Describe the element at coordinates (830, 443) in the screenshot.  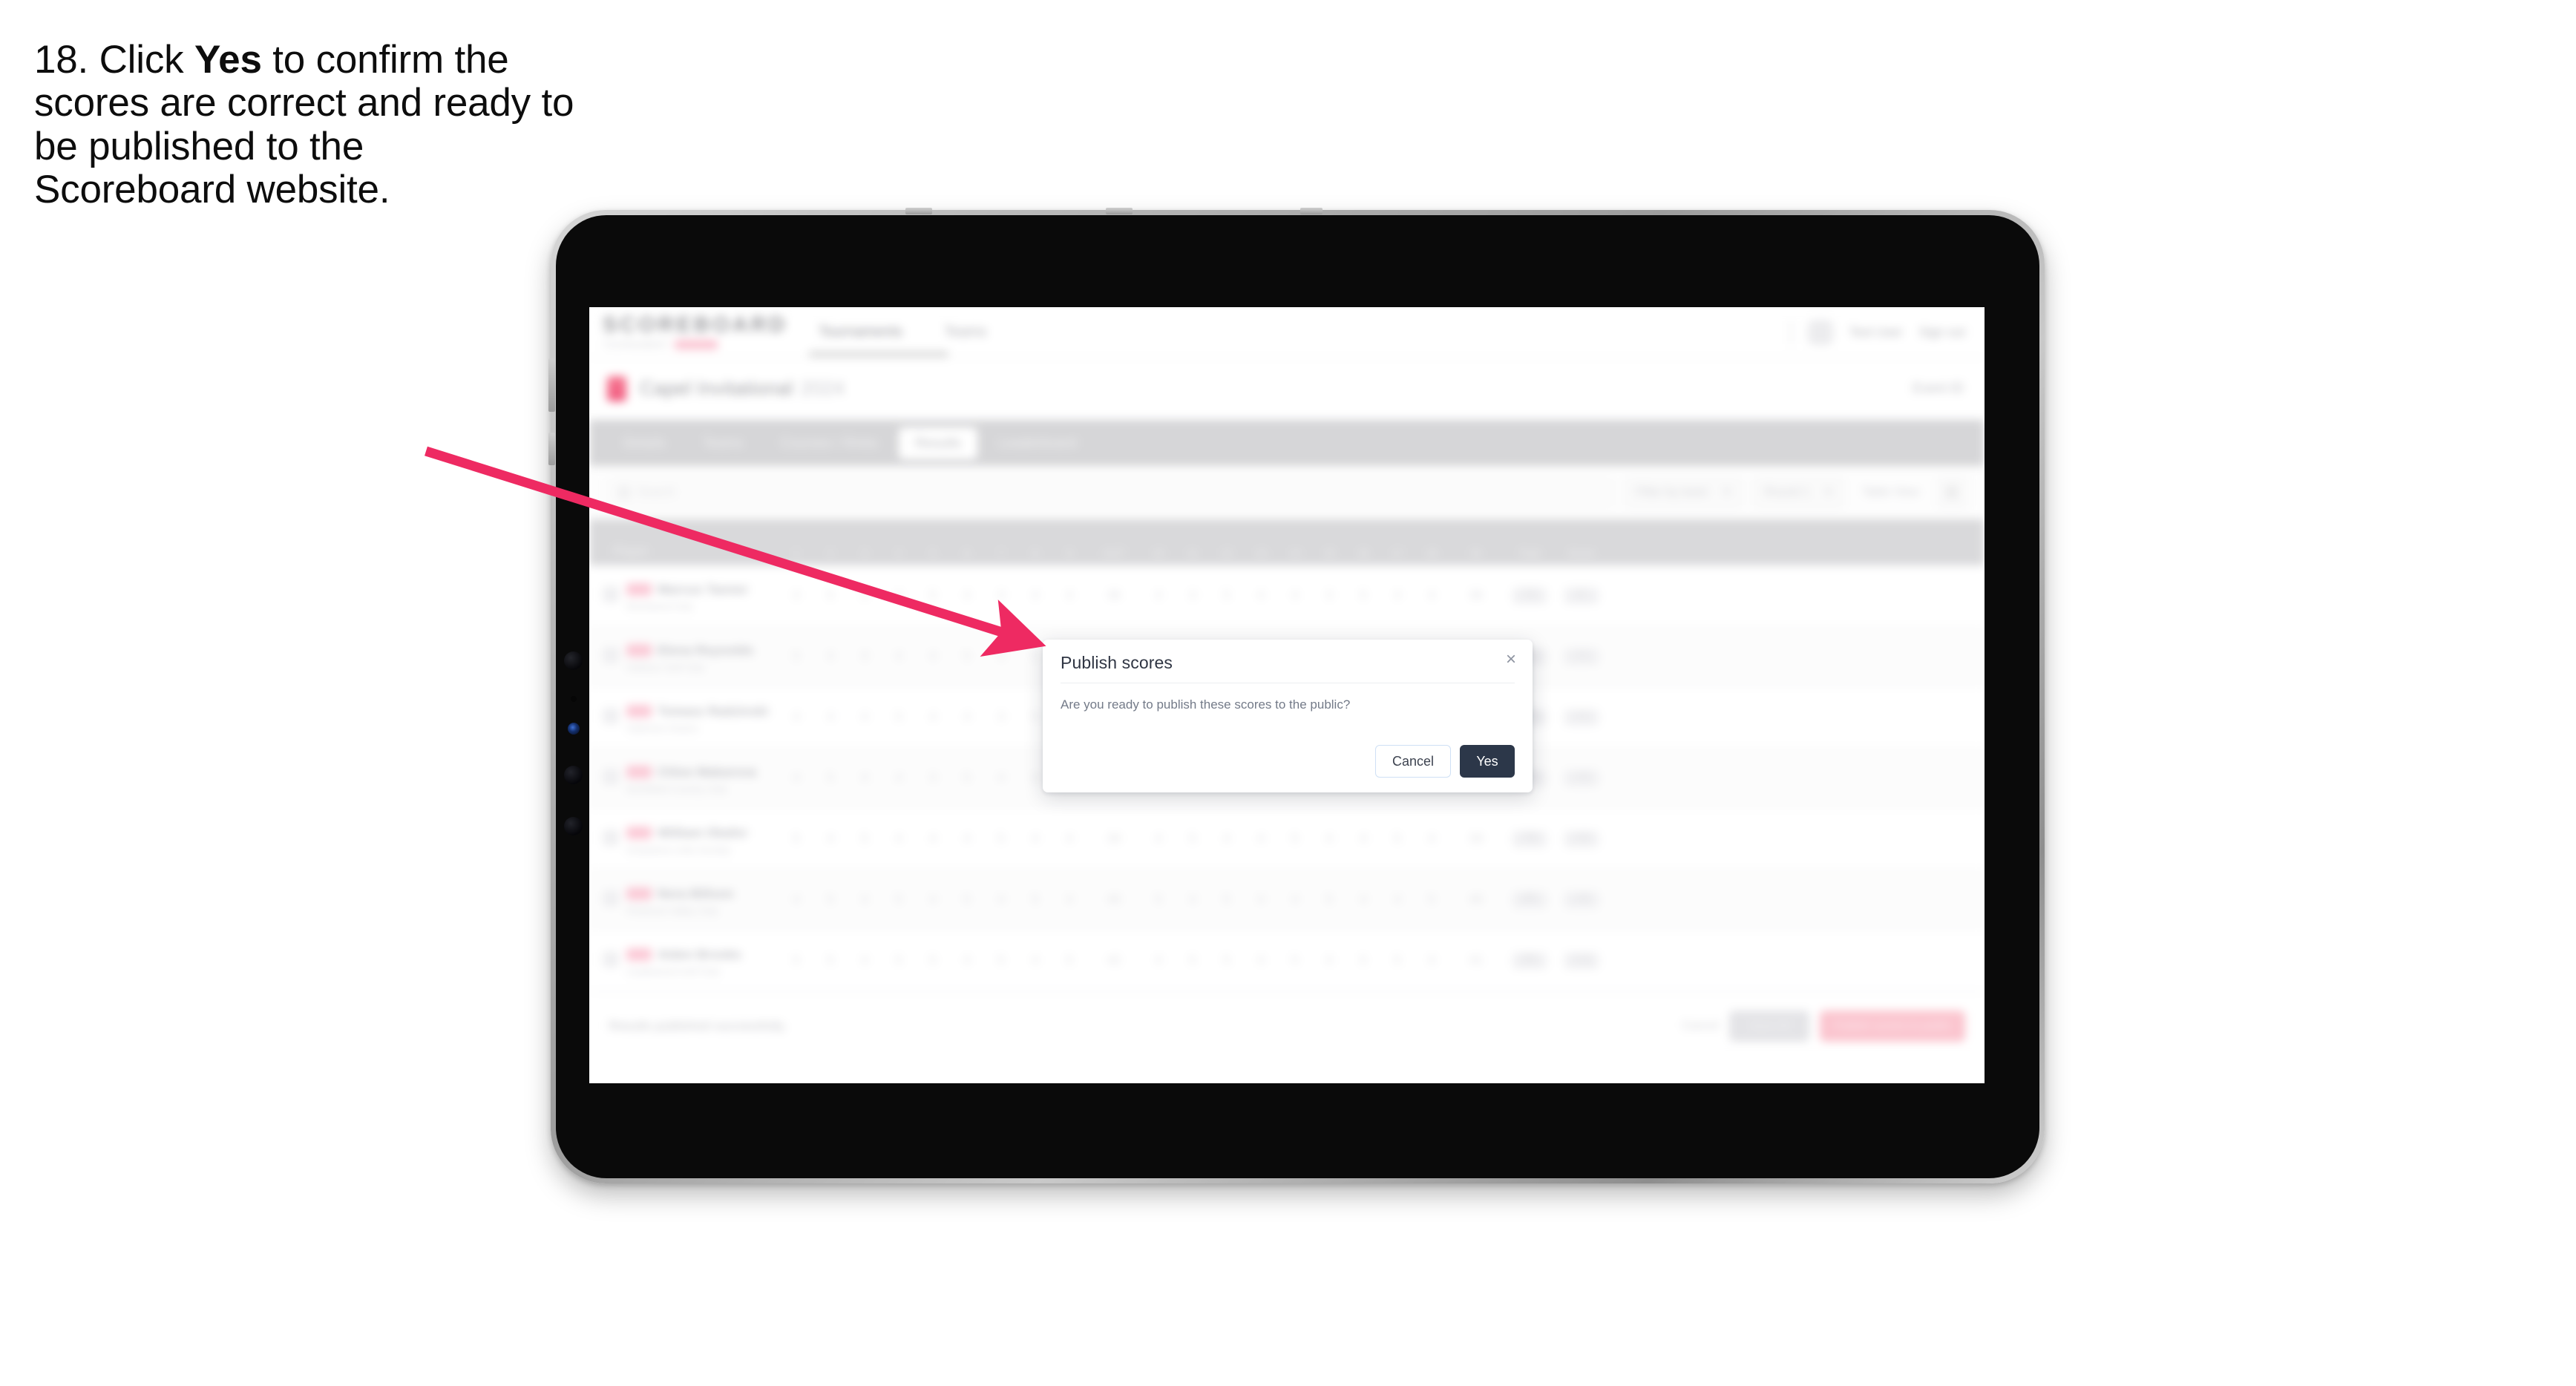
I see `tab-courses: Courses / Rinks` at that location.